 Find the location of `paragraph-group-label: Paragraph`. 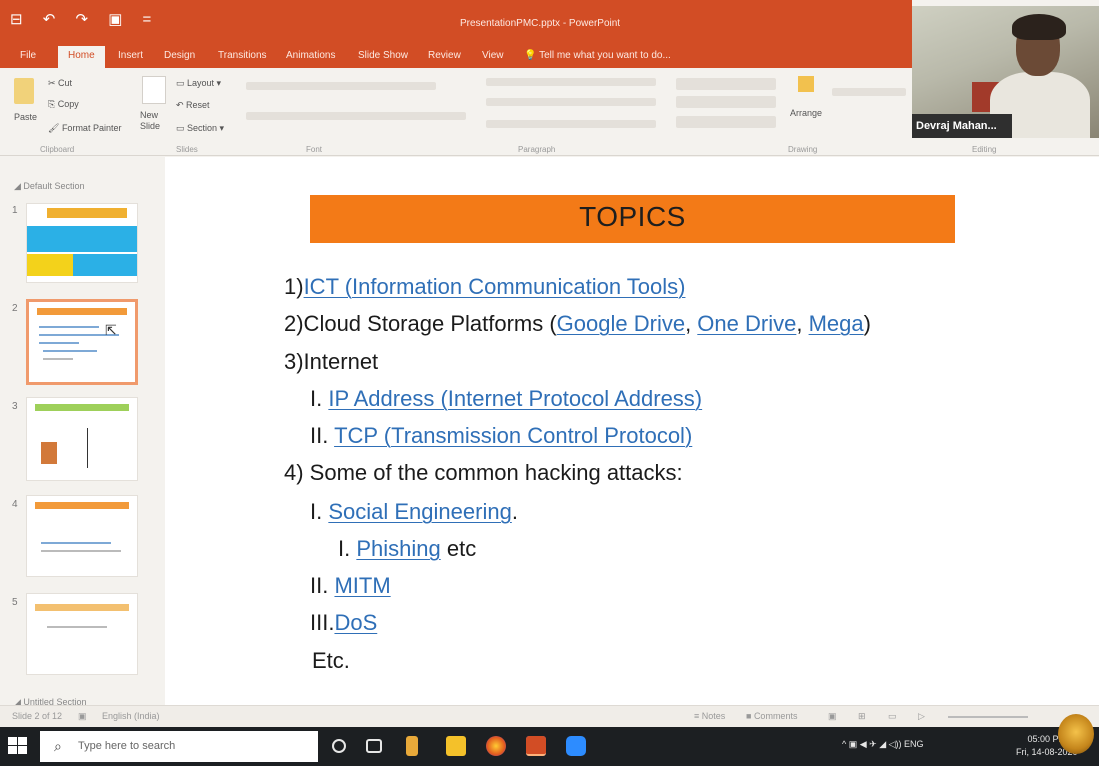

paragraph-group-label: Paragraph is located at coordinates (537, 149).